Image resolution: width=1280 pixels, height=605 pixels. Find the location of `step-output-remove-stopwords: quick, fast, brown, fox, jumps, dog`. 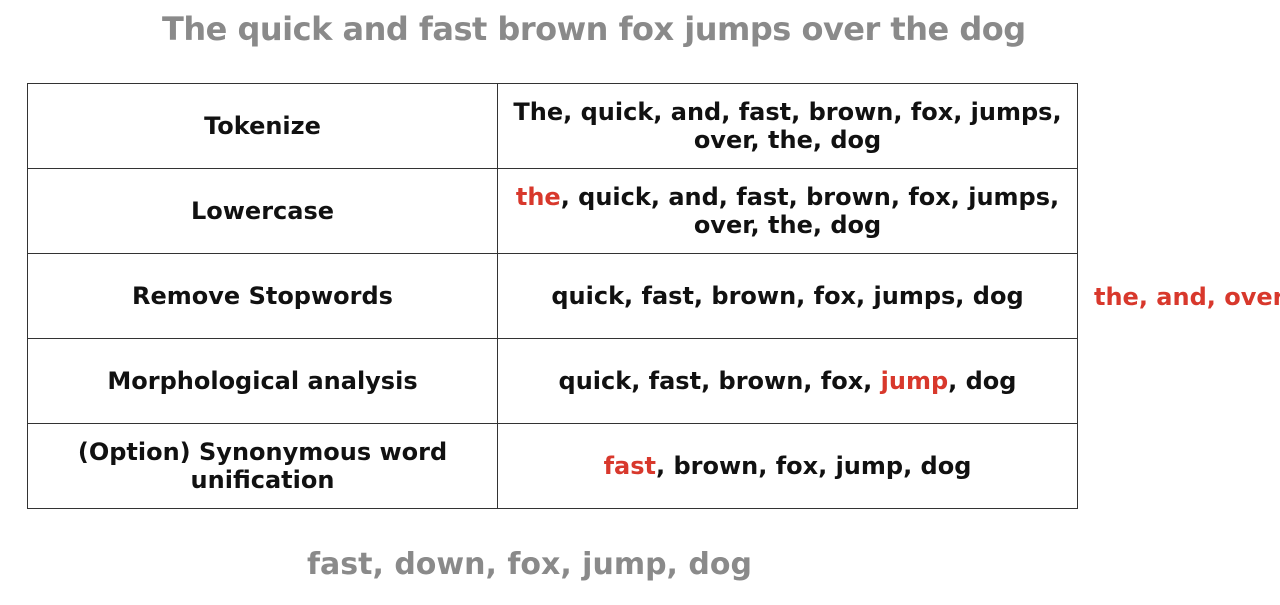

step-output-remove-stopwords: quick, fast, brown, fox, jumps, dog is located at coordinates (787, 296).